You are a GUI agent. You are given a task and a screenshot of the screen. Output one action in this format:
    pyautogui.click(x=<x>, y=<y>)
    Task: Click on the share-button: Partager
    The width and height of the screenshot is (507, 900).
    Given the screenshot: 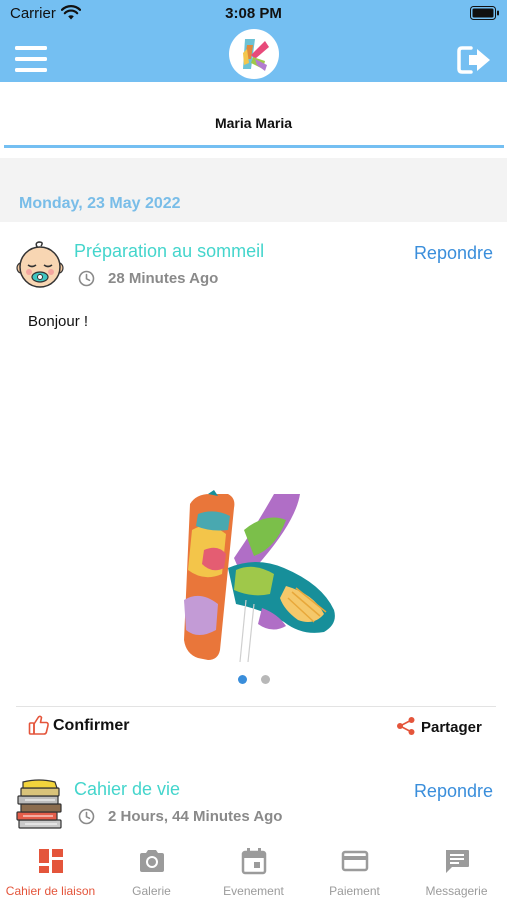 What is the action you would take?
    pyautogui.click(x=446, y=726)
    